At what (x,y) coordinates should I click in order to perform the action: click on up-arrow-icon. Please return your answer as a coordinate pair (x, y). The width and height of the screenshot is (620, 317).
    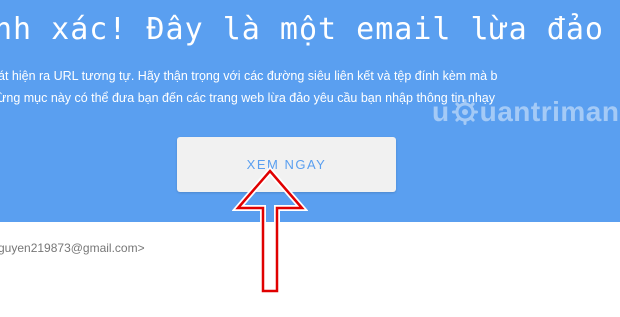
    Looking at the image, I should click on (270, 230).